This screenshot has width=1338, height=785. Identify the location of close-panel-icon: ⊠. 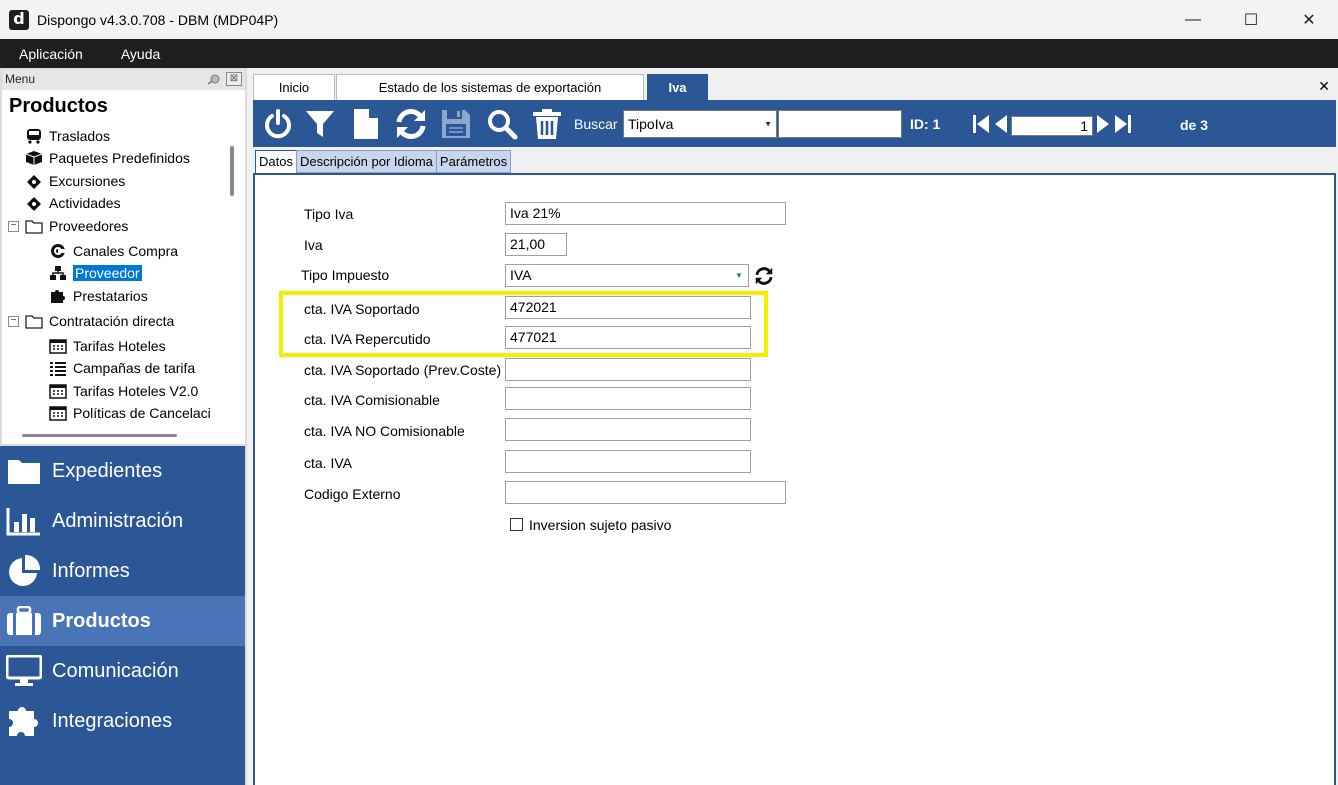
(234, 79).